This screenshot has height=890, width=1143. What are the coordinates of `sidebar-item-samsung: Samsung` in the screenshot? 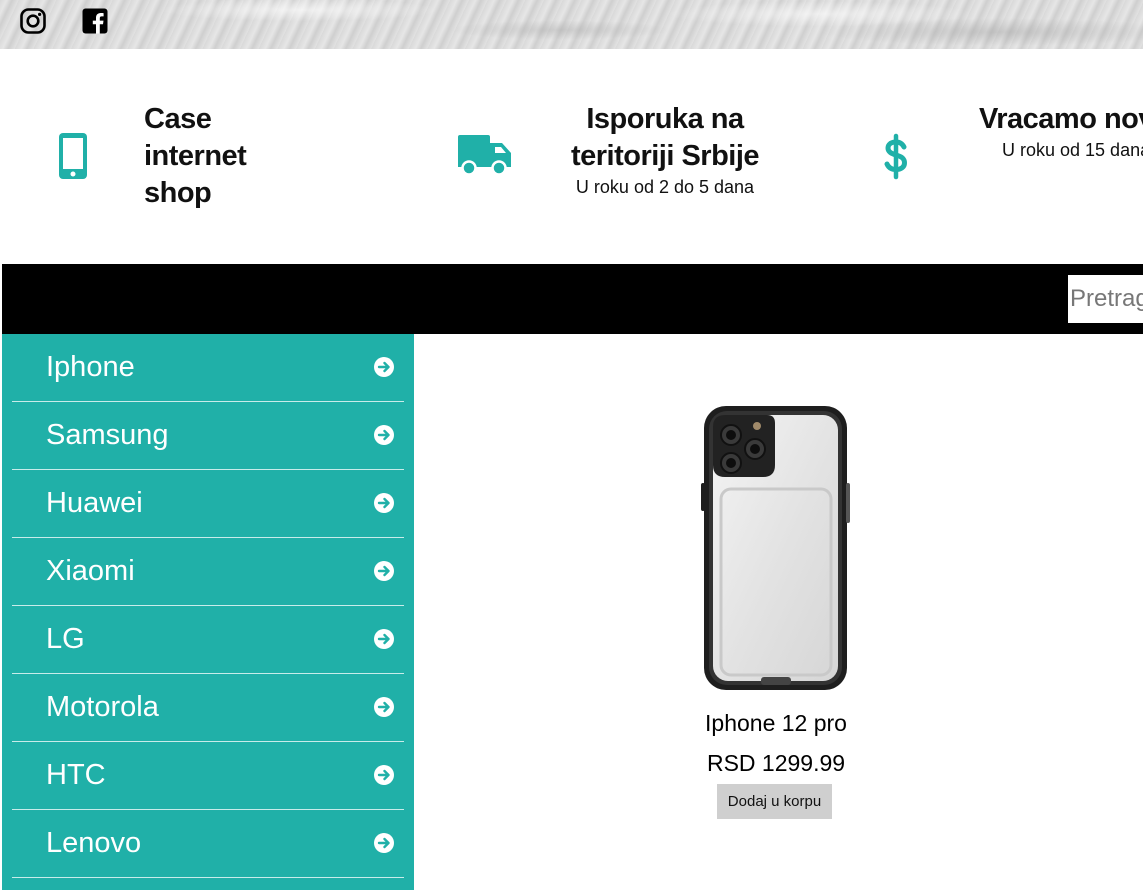 It's located at (208, 436).